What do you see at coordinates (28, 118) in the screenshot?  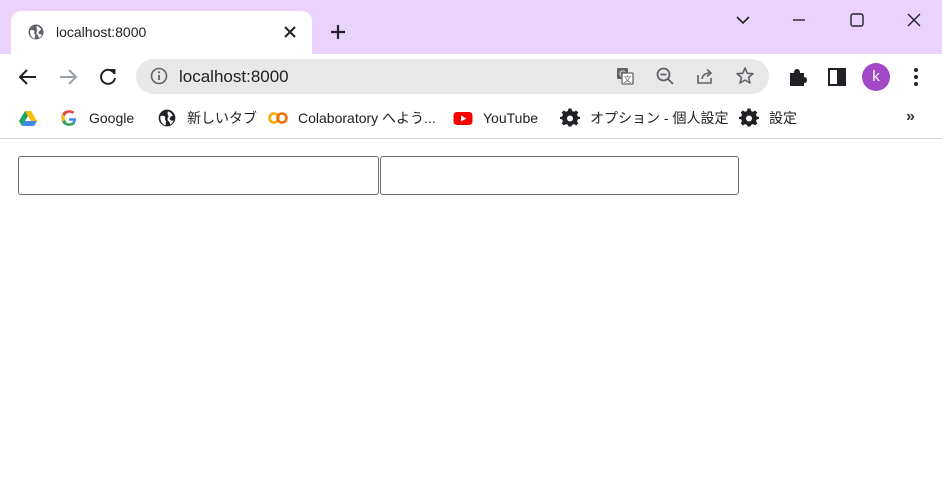 I see `google-drive-icon` at bounding box center [28, 118].